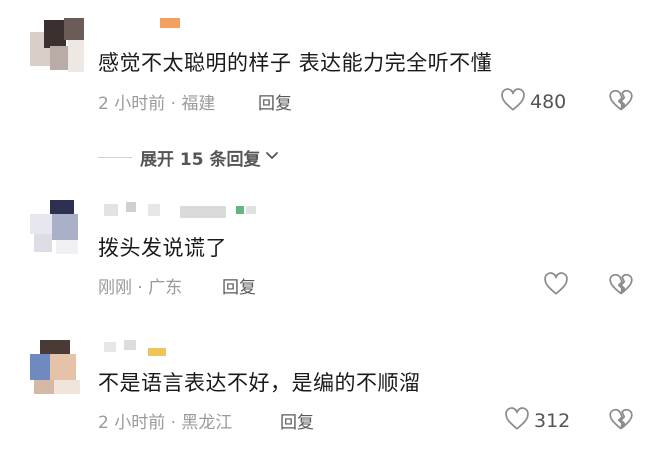 This screenshot has height=455, width=660. I want to click on comment-text: 不是语言表达不好，是编的不顺溜, so click(259, 383).